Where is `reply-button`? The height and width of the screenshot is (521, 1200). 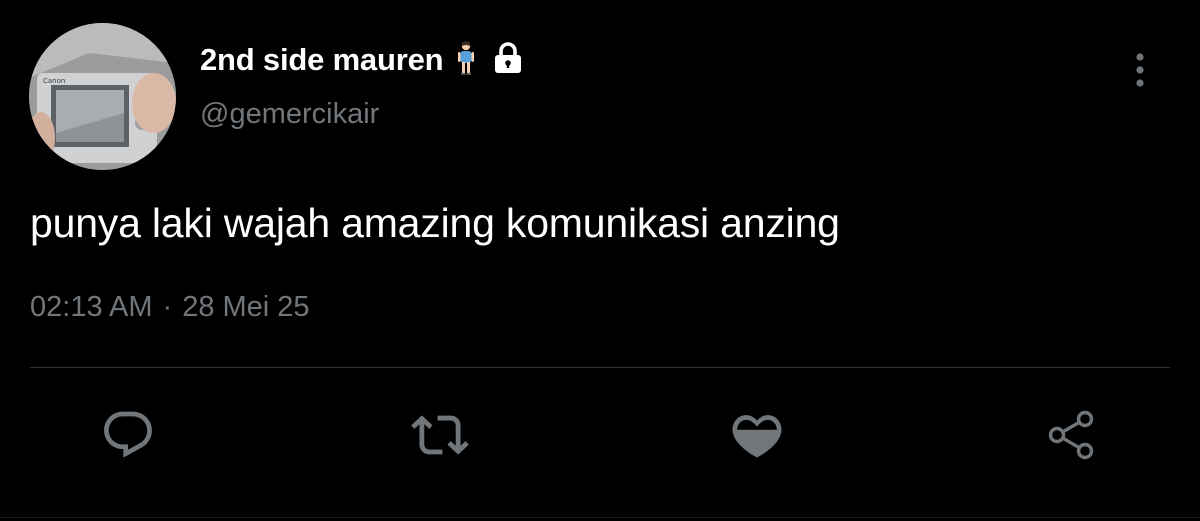 reply-button is located at coordinates (128, 435).